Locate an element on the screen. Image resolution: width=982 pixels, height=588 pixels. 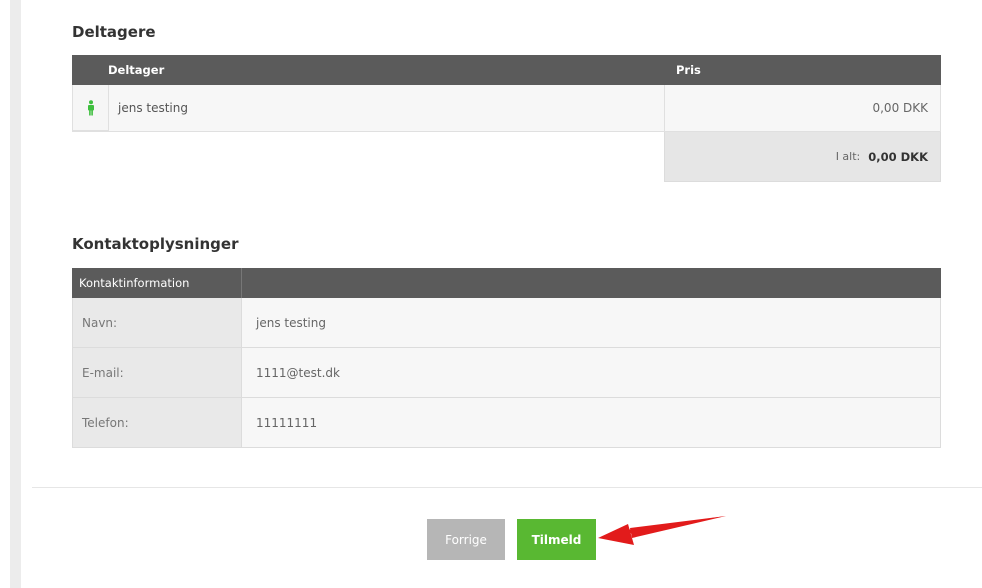
table-row: Navn: jens testing is located at coordinates (506, 323).